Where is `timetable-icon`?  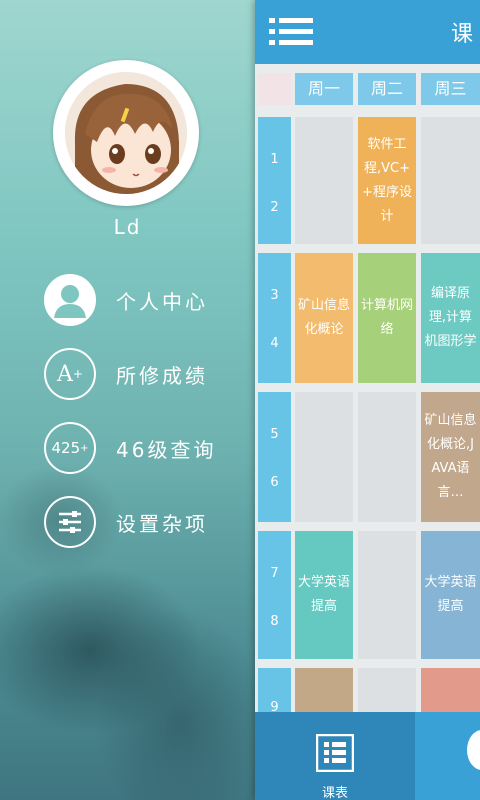 timetable-icon is located at coordinates (335, 753).